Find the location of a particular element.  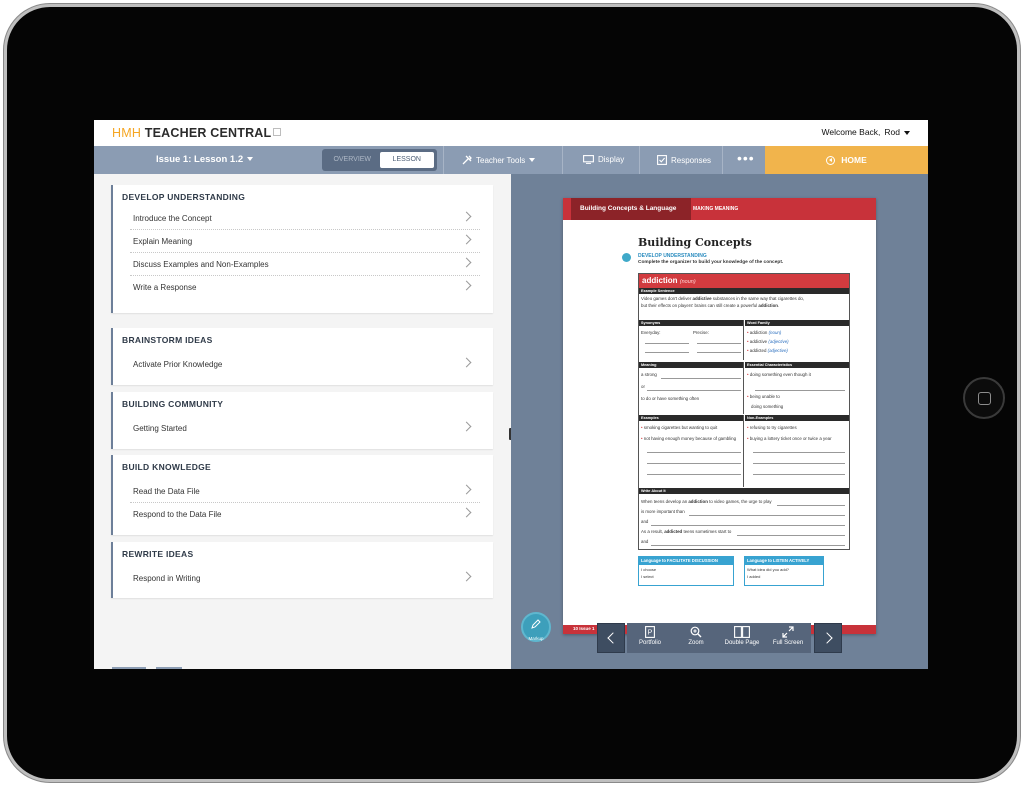

issue-label: Issue 1: Lesson 1.2 is located at coordinates (200, 159).